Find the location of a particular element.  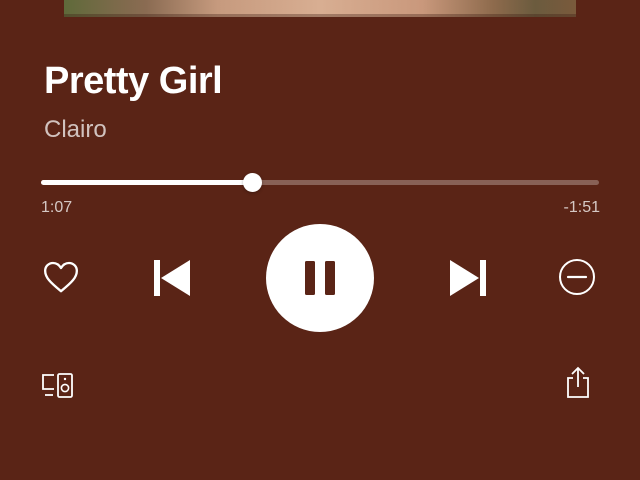

previous-track-button is located at coordinates (172, 278).